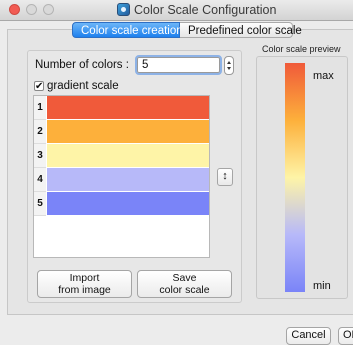 This screenshot has height=345, width=353. I want to click on color-row: 3, so click(121, 156).